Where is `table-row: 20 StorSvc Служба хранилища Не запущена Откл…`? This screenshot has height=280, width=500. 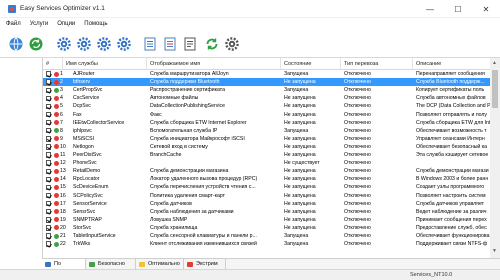
table-row: 20 StorSvc Служба хранилища Не запущена Откл… is located at coordinates (266, 228).